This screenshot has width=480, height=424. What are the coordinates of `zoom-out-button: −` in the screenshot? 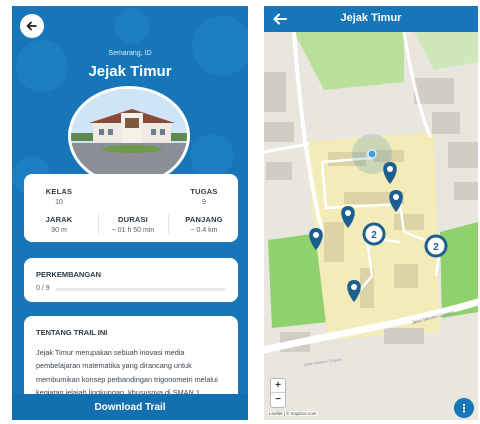 It's located at (278, 400).